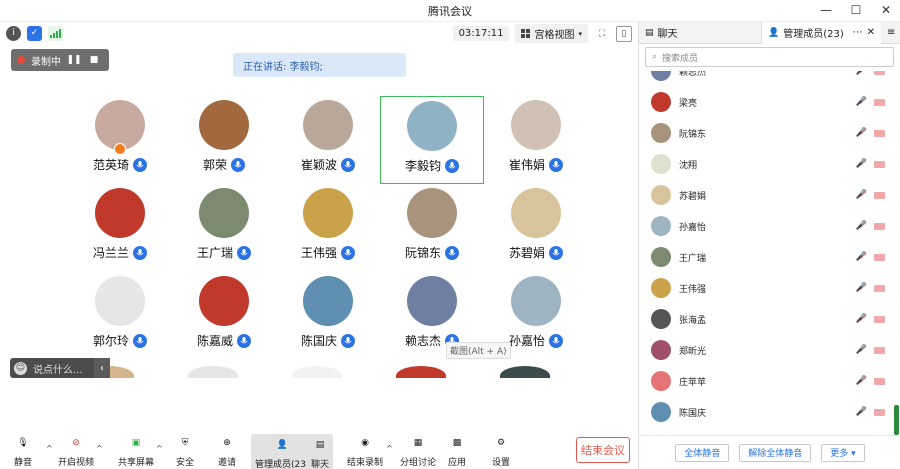  What do you see at coordinates (765, 164) in the screenshot?
I see `member-row: 沈翔 🎤̸` at bounding box center [765, 164].